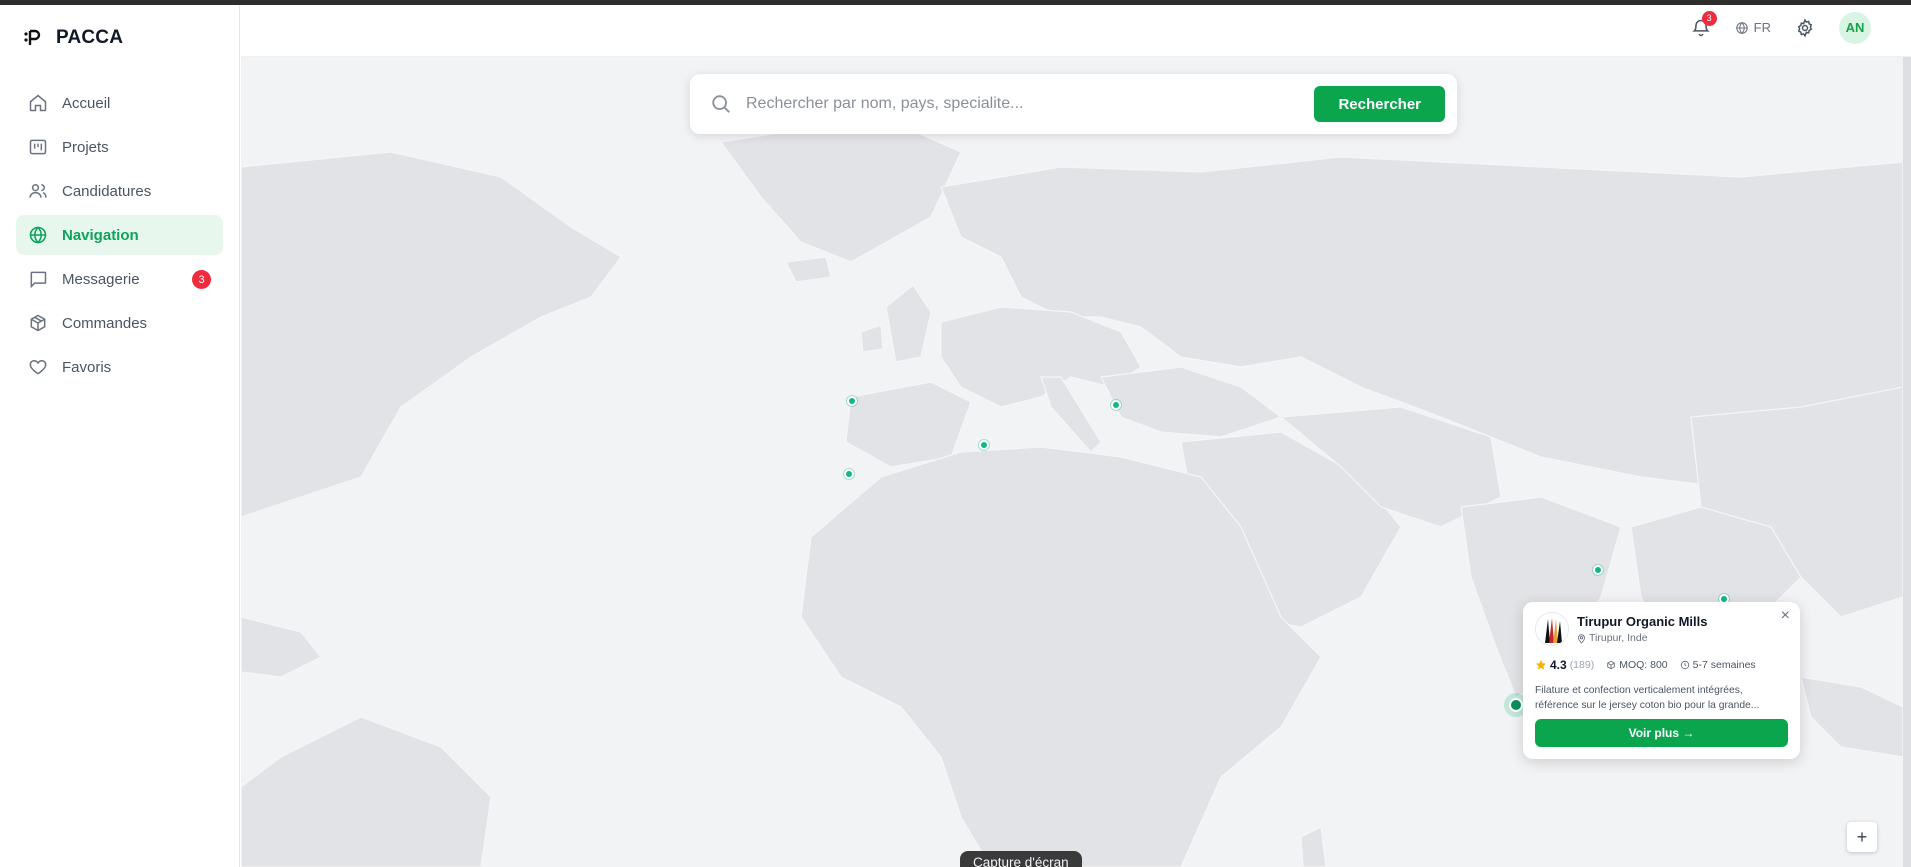 This screenshot has height=867, width=1911. I want to click on selected-supplier-marker, so click(1516, 705).